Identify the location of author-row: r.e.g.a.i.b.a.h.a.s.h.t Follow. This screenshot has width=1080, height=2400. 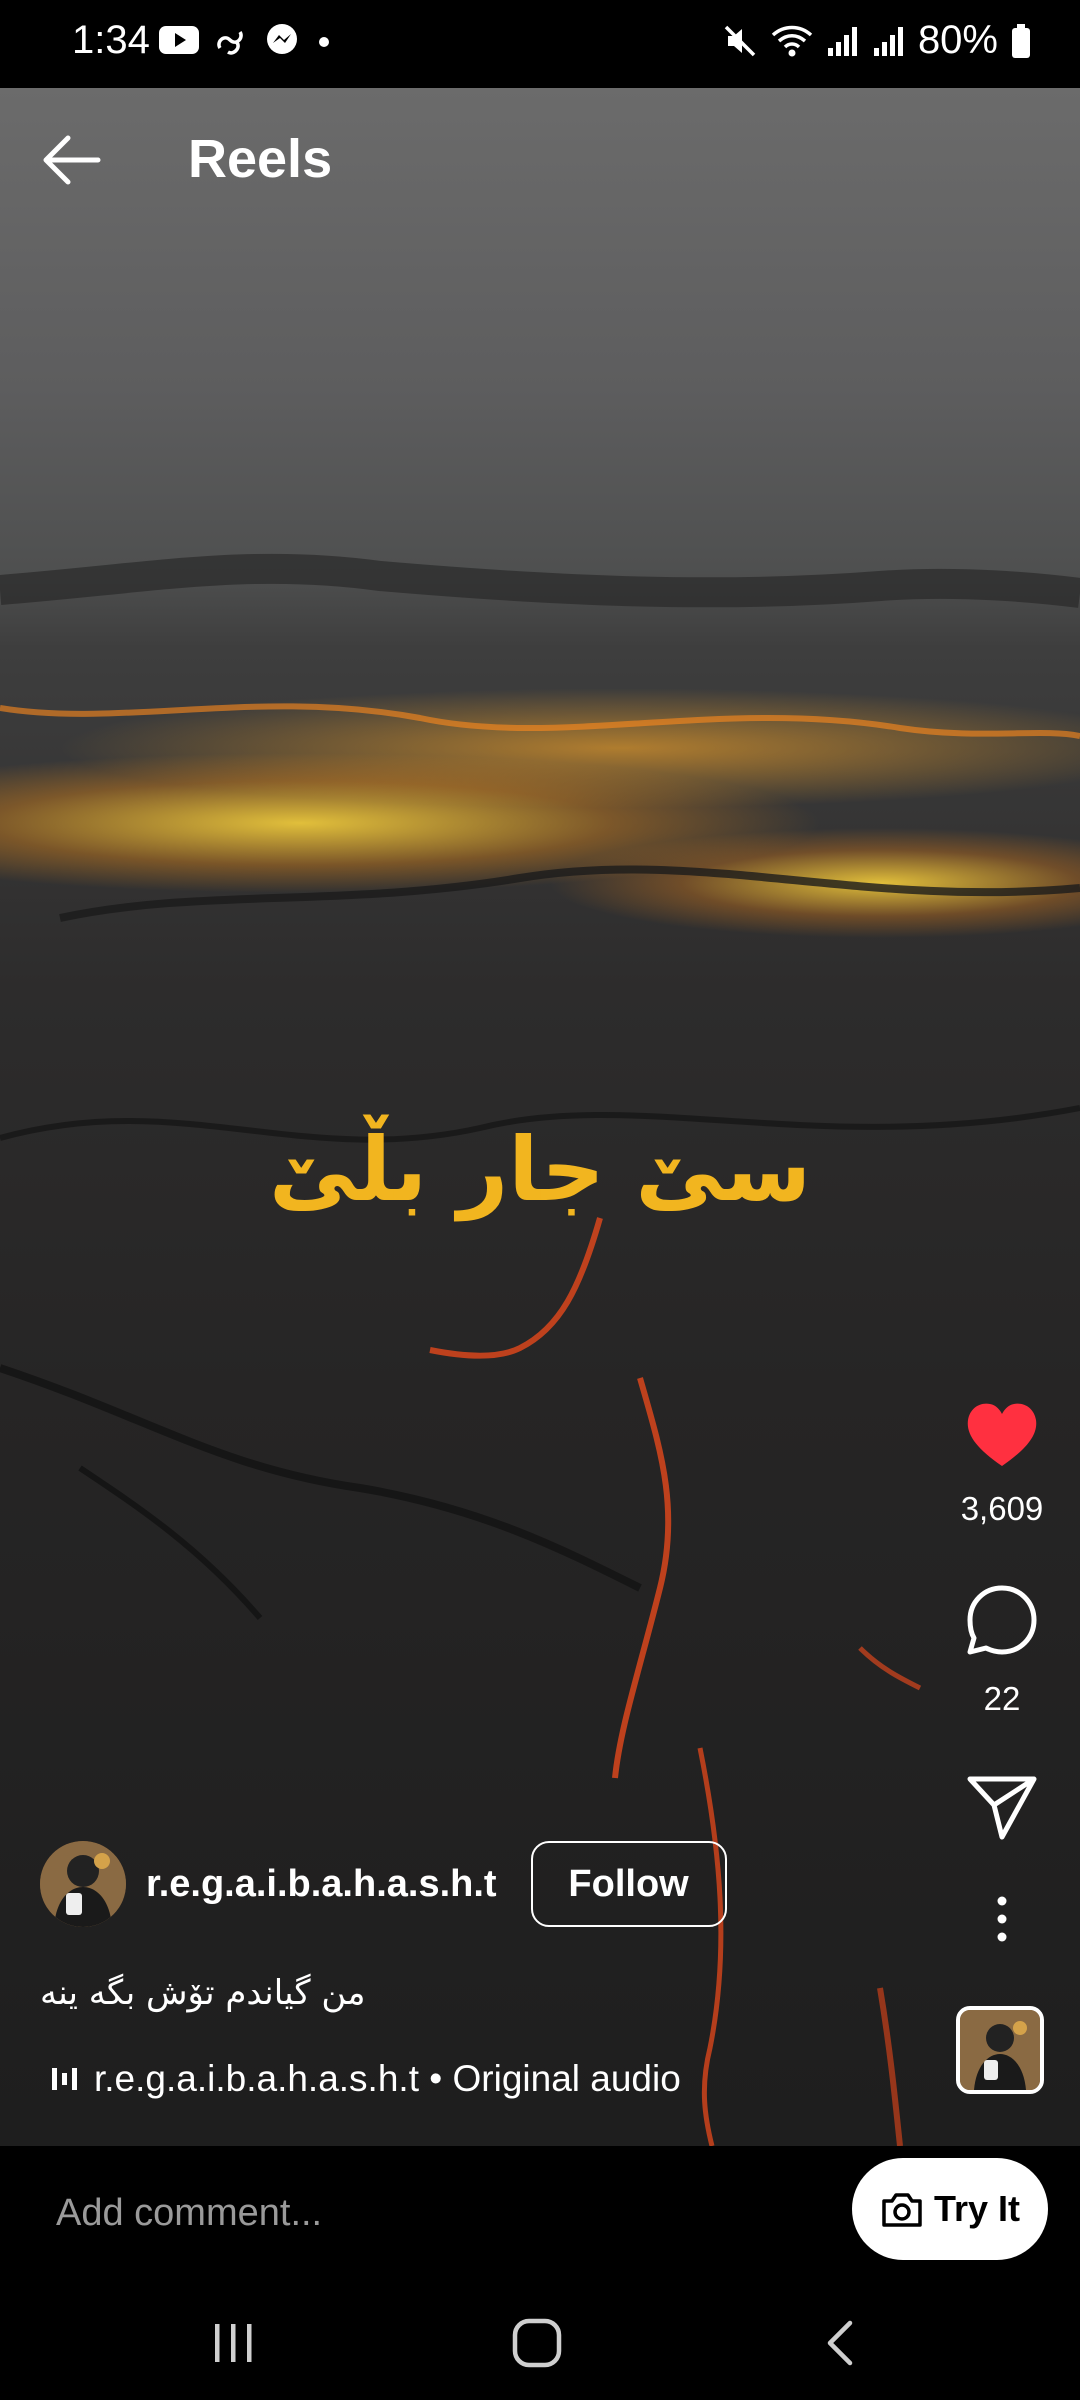
(383, 1884).